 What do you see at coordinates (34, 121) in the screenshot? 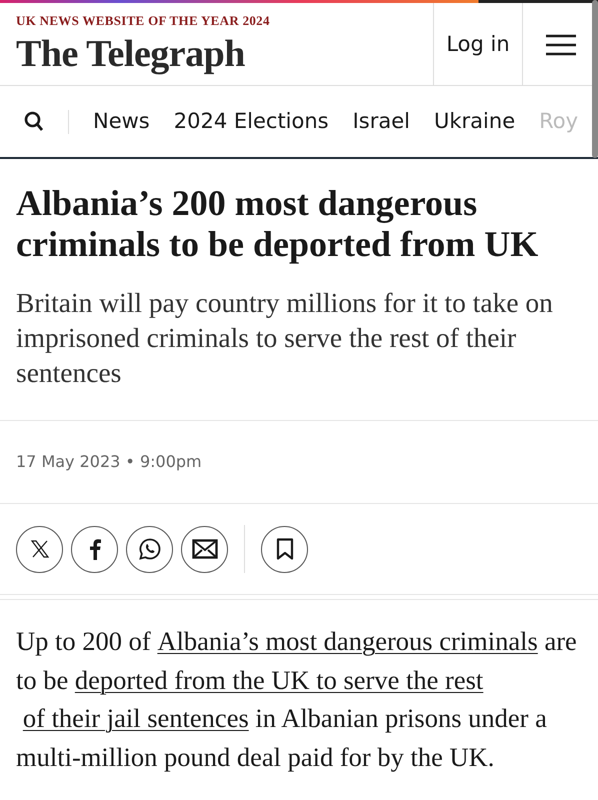
I see `search-icon` at bounding box center [34, 121].